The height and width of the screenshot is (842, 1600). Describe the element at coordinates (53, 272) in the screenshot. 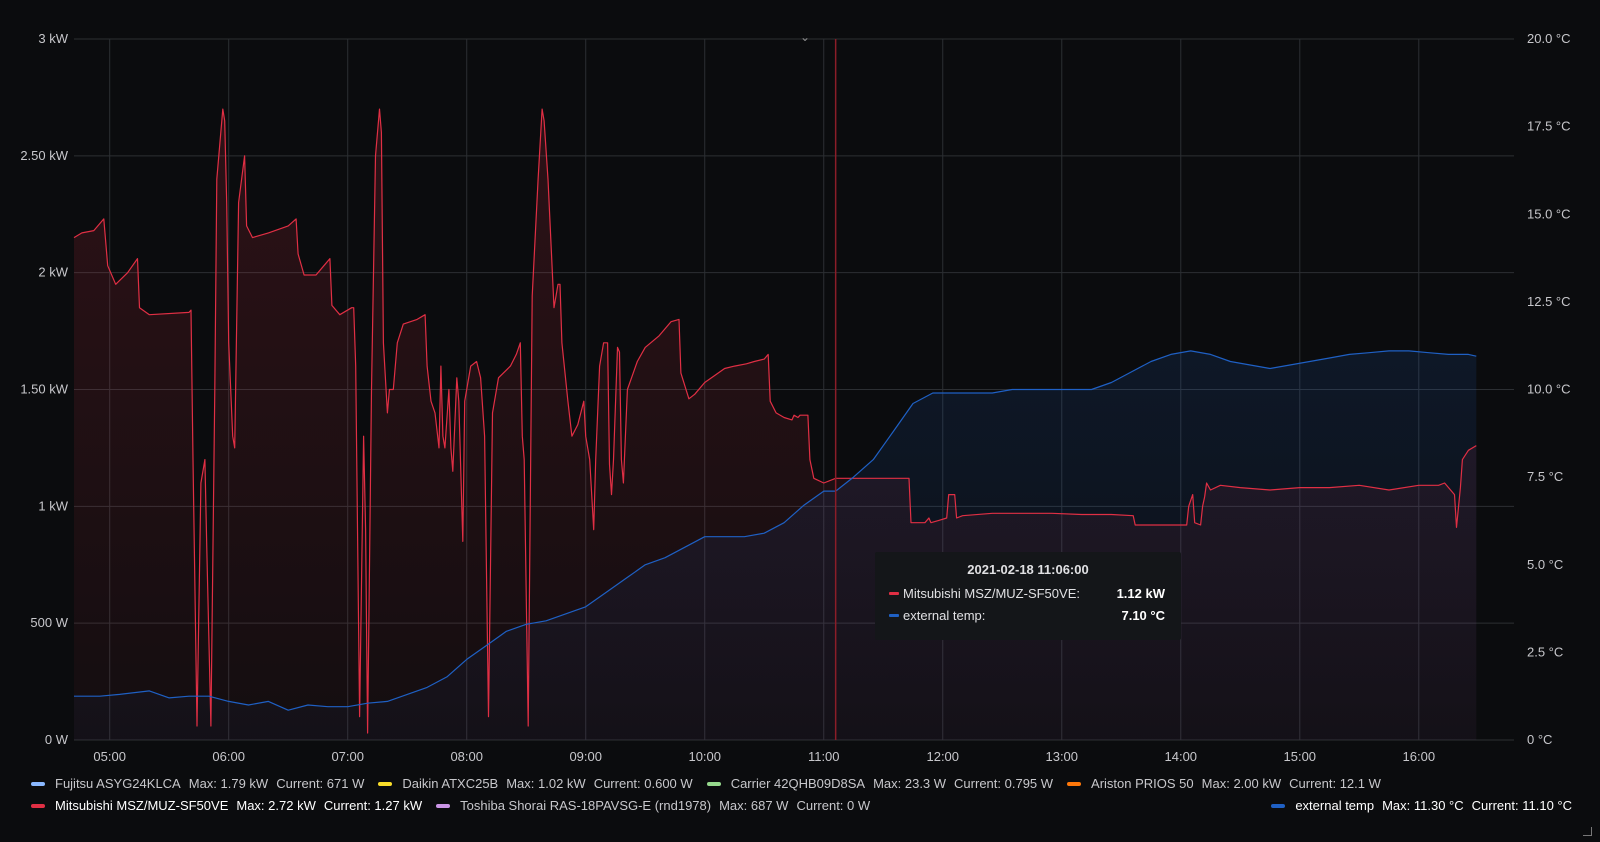

I see `y-left-tick-label: 2 kW` at that location.